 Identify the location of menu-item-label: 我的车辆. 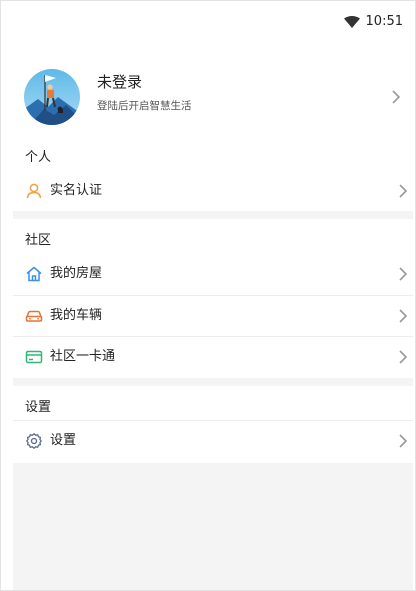
(76, 315).